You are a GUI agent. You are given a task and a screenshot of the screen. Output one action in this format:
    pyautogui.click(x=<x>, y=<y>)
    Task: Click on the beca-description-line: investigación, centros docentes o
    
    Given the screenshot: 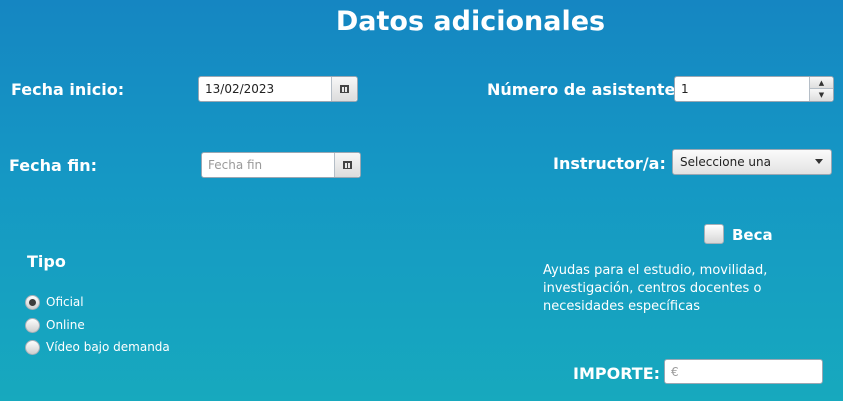 What is the action you would take?
    pyautogui.click(x=652, y=288)
    